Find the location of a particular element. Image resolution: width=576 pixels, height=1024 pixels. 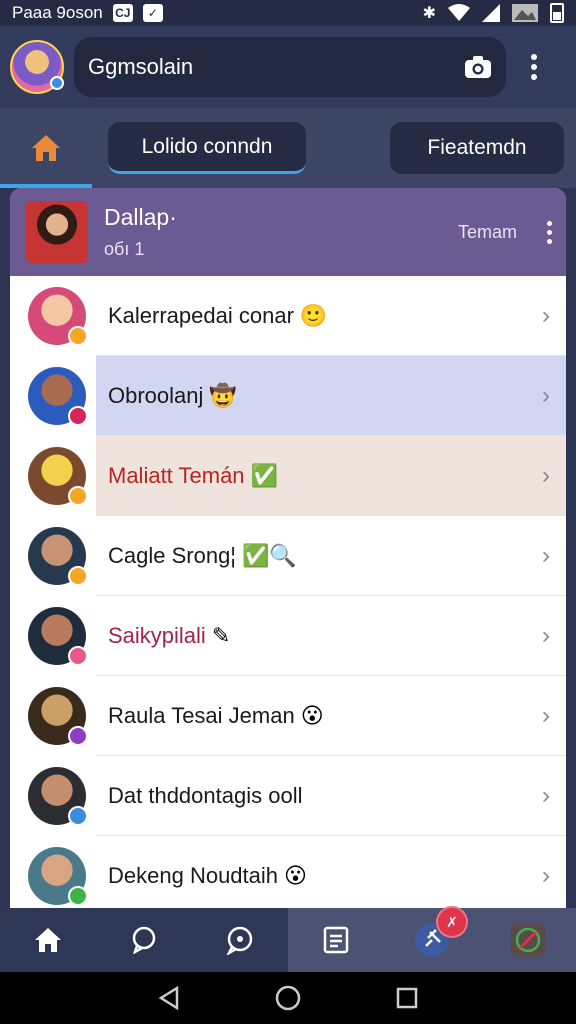

nav-home is located at coordinates (48, 940).